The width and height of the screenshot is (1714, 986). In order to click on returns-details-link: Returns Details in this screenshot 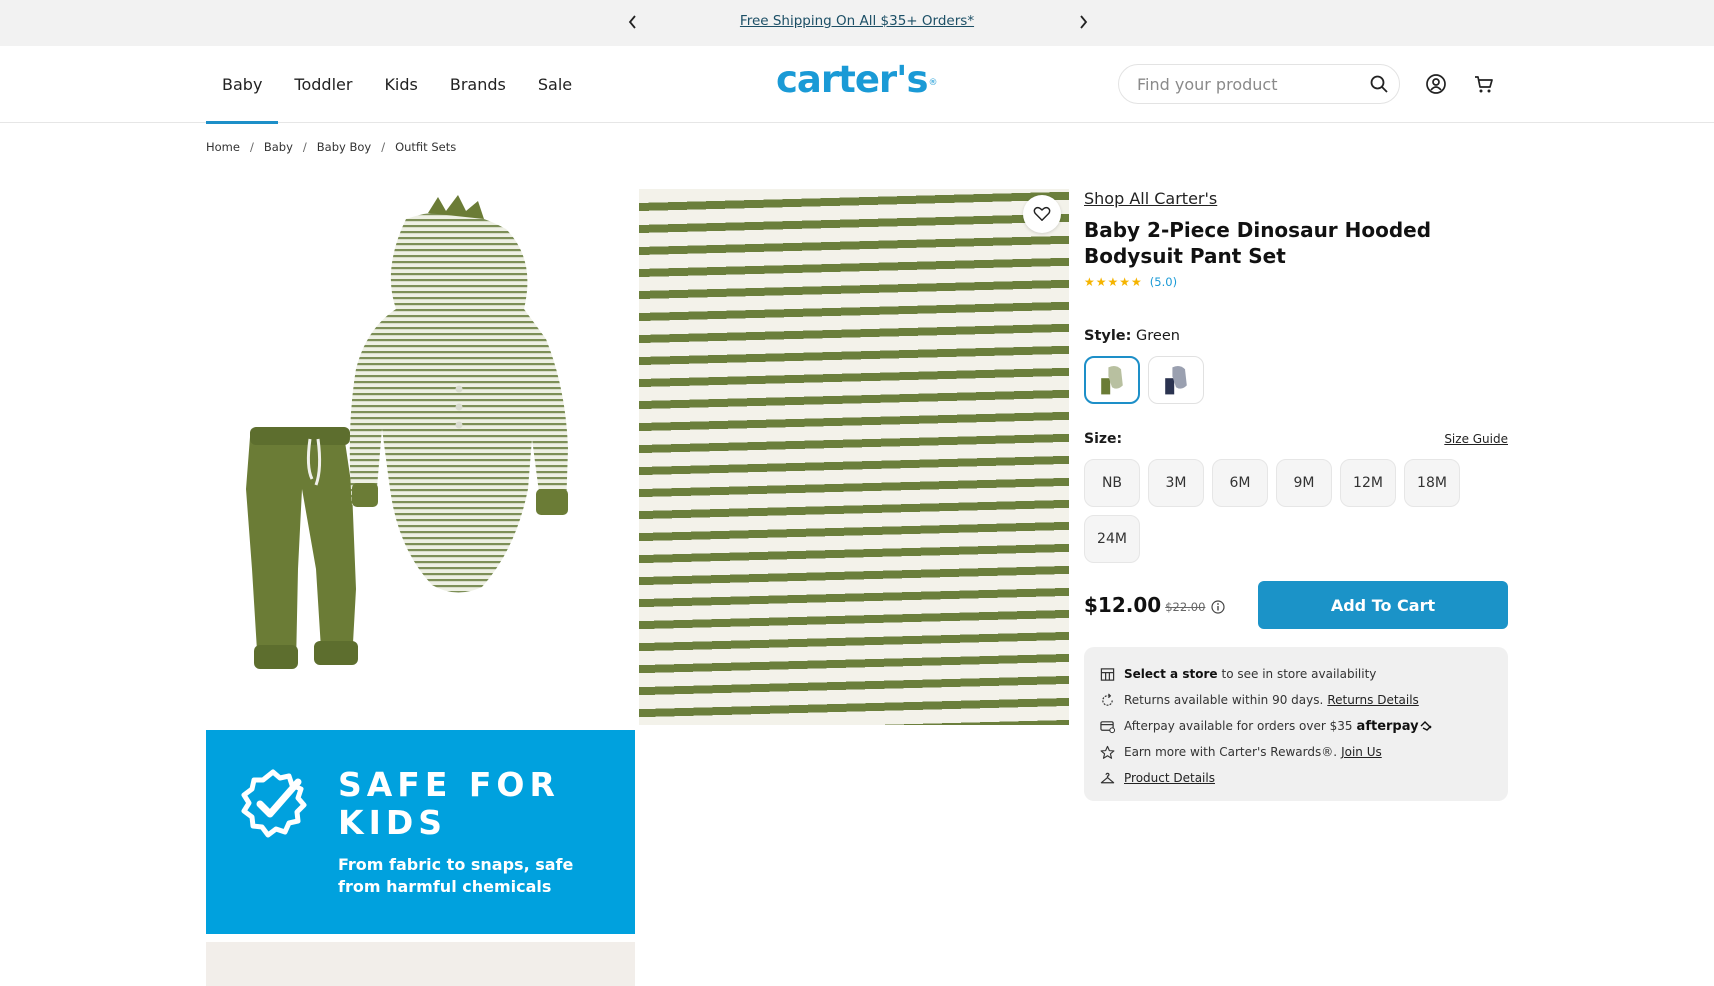, I will do `click(1373, 700)`.